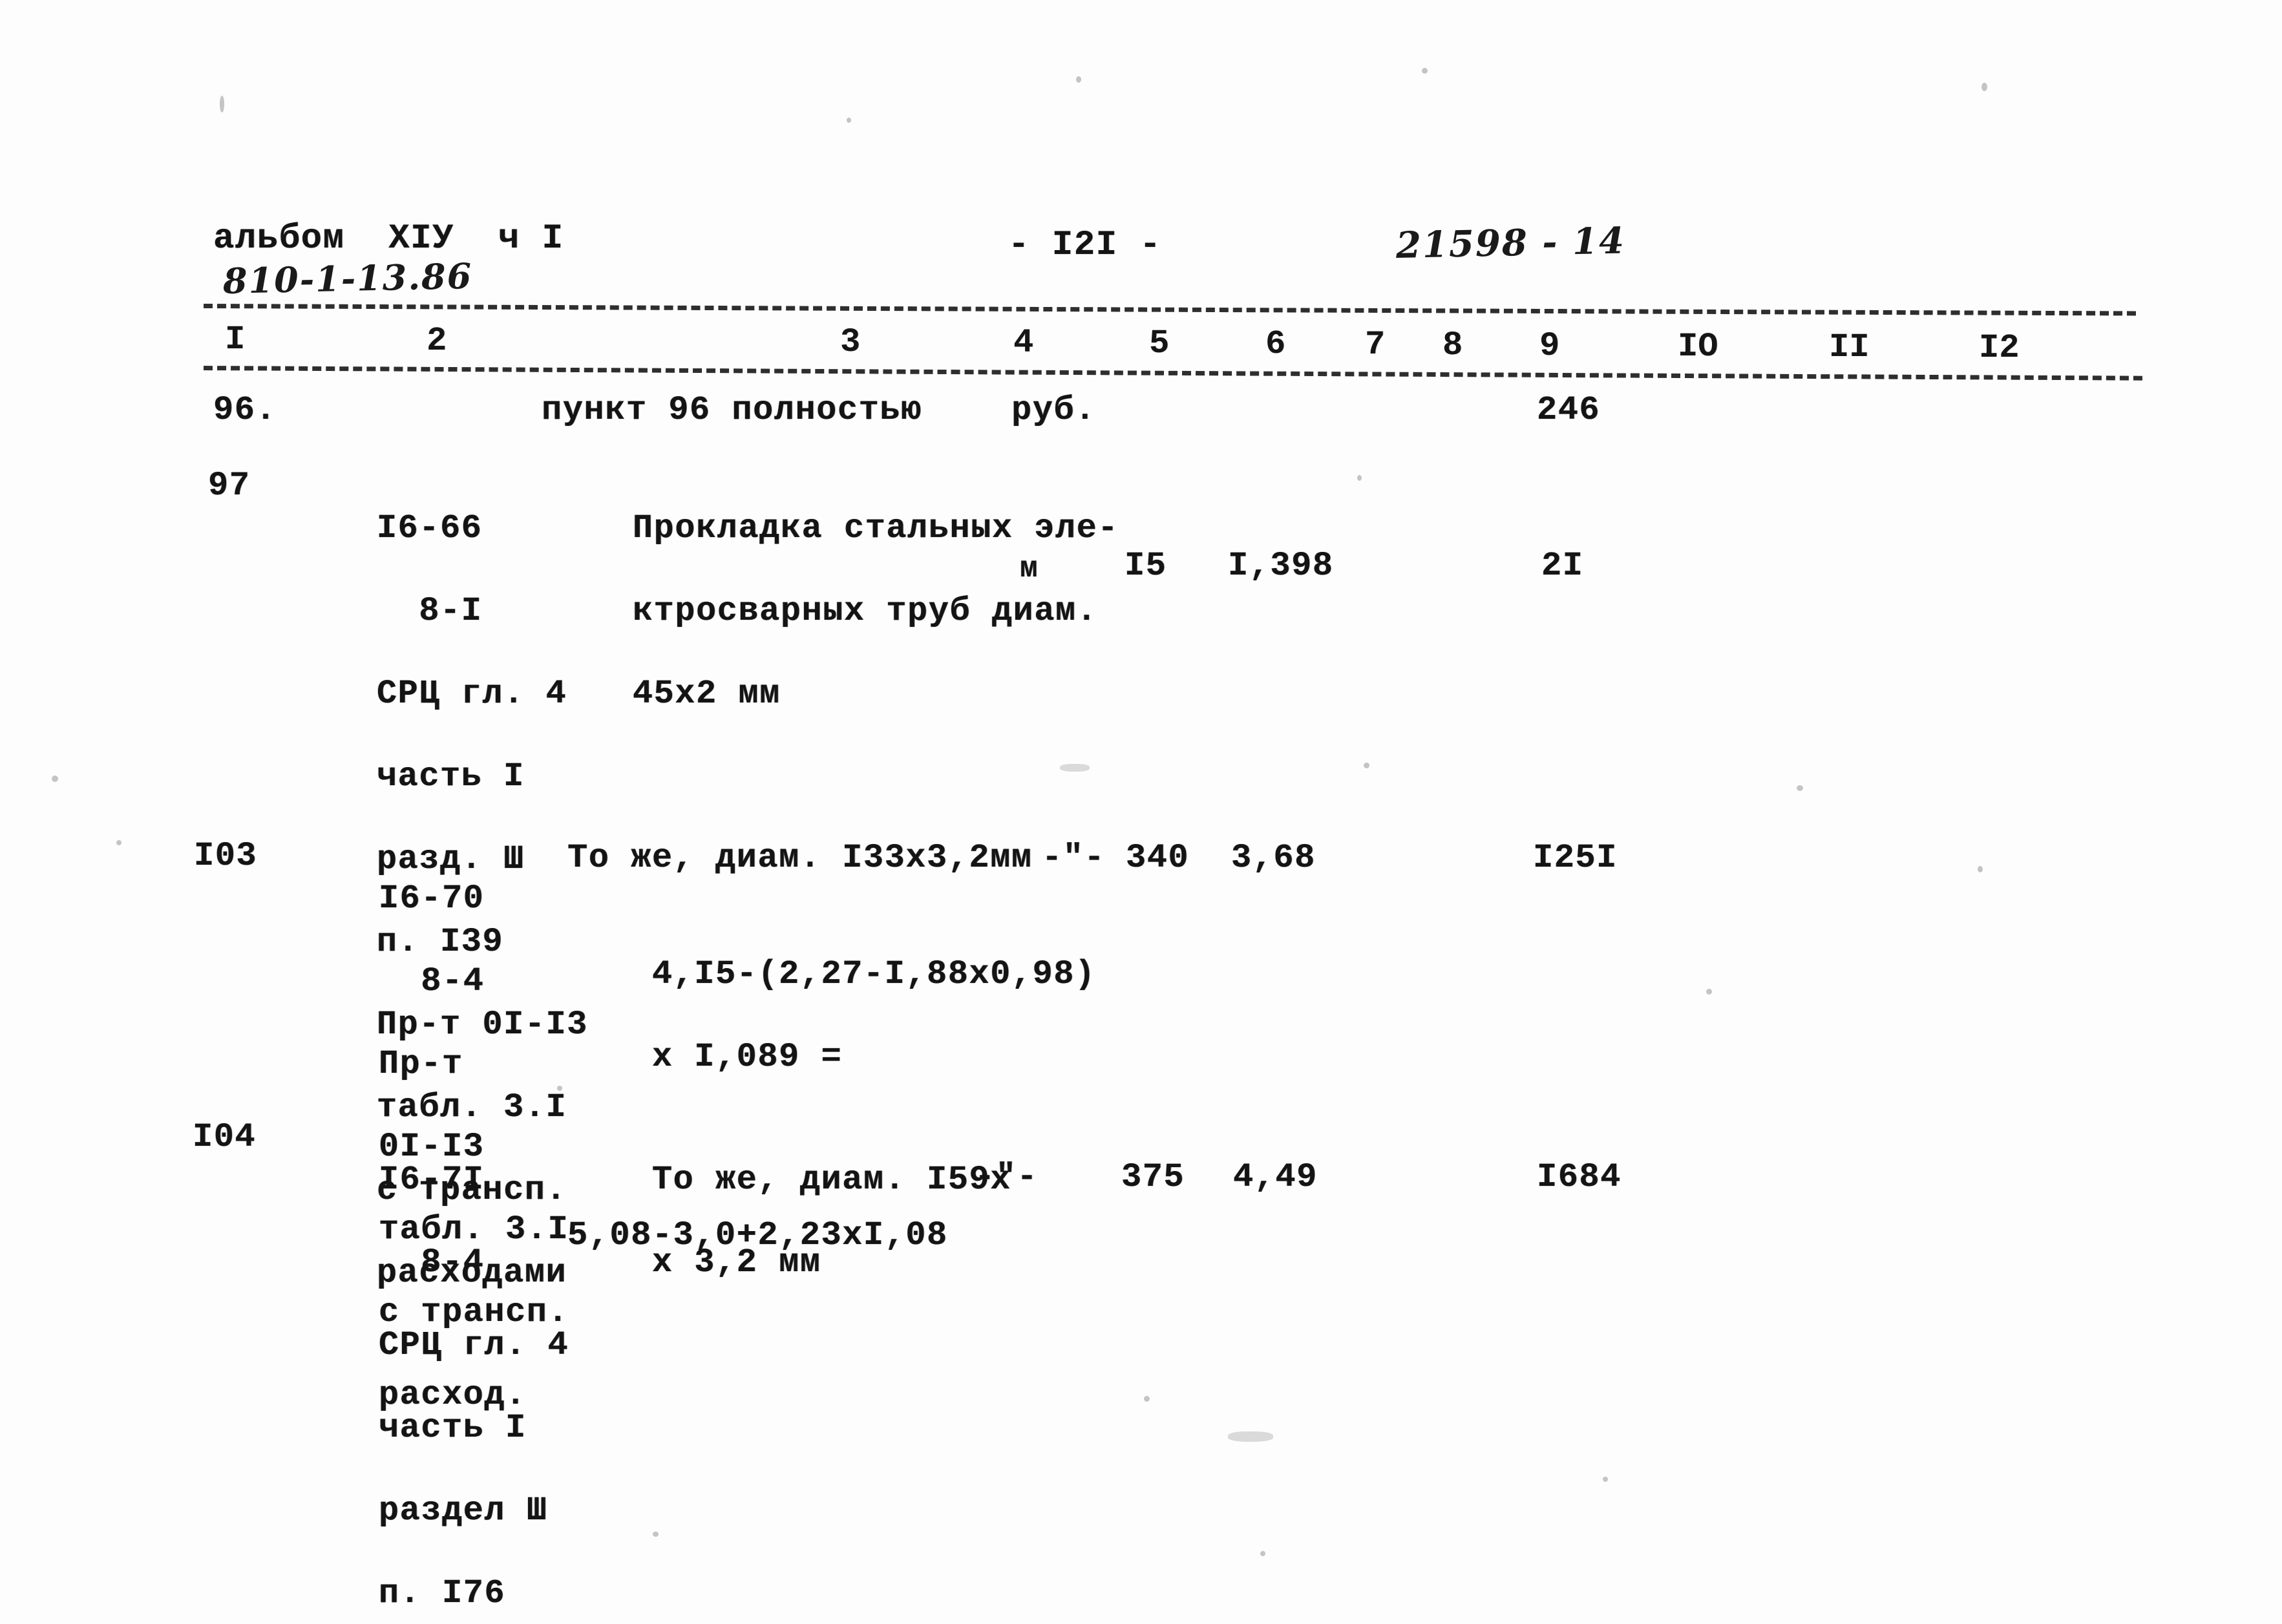 The width and height of the screenshot is (2282, 1624). Describe the element at coordinates (1273, 858) in the screenshot. I see `row-price: 3,68` at that location.